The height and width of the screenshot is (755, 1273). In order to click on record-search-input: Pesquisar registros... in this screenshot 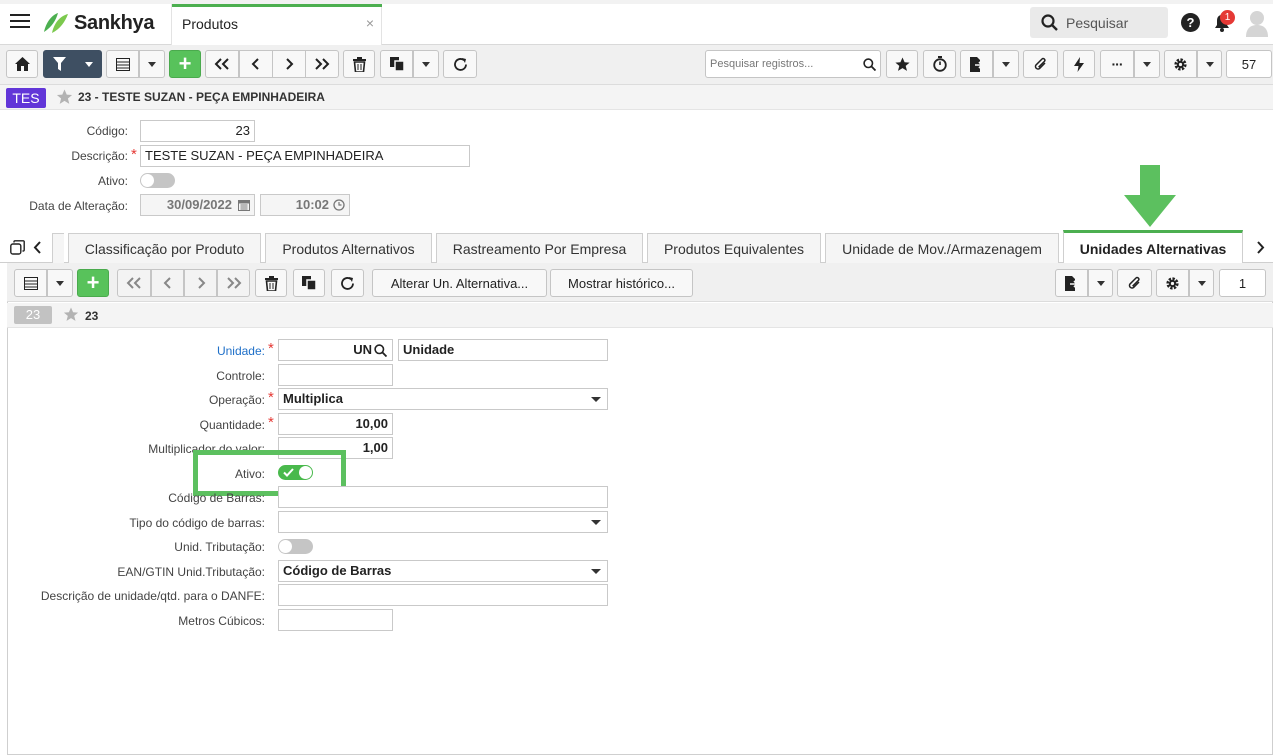, I will do `click(793, 64)`.